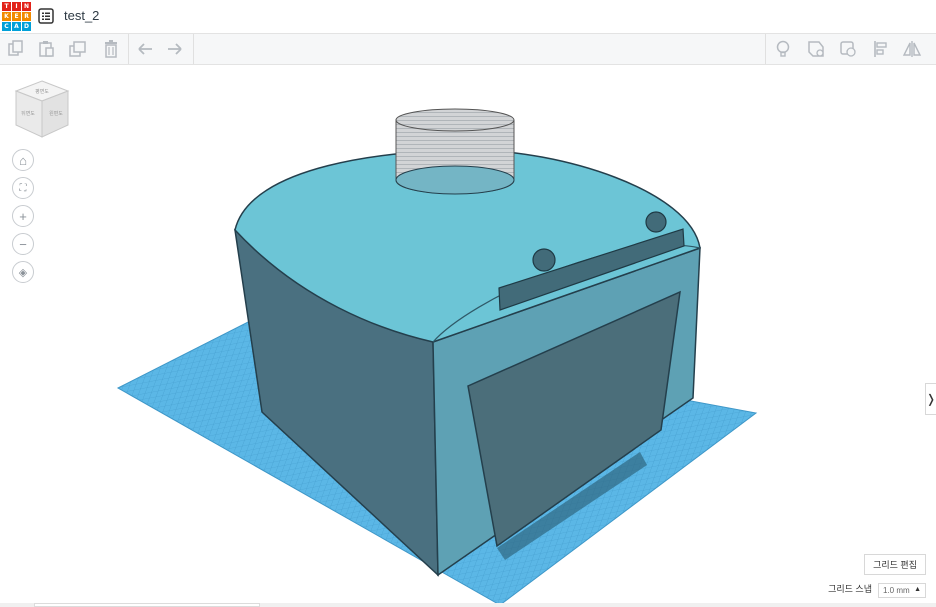 The image size is (936, 607). I want to click on edit-grid-button: 그리드 편집, so click(895, 564).